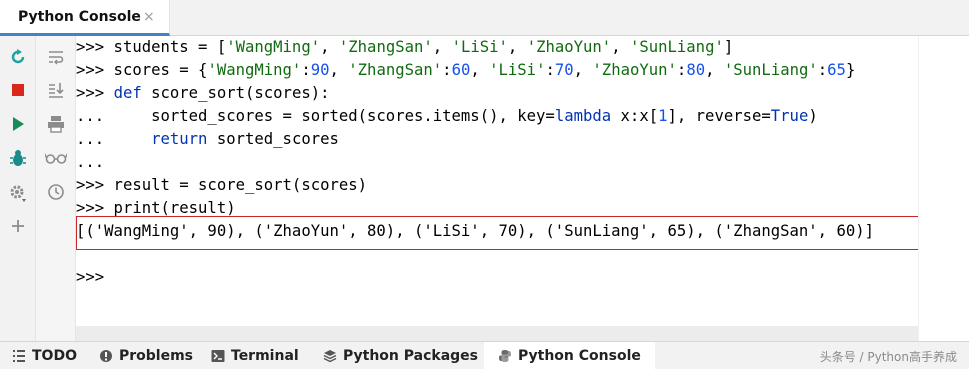 The width and height of the screenshot is (969, 369). I want to click on add-icon, so click(18, 226).